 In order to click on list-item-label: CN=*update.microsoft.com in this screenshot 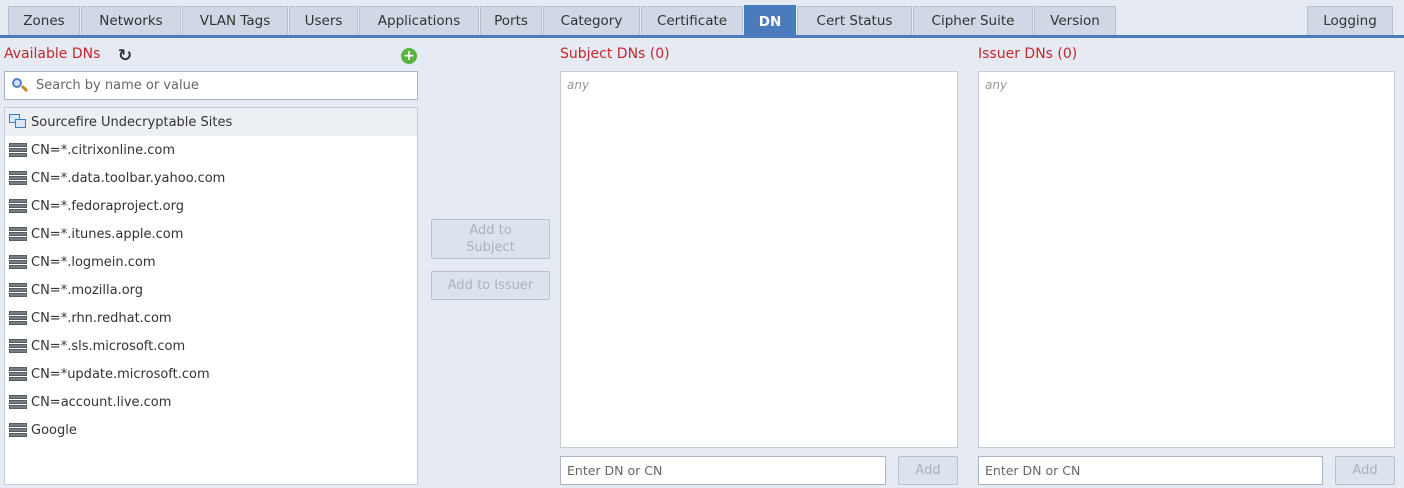, I will do `click(120, 374)`.